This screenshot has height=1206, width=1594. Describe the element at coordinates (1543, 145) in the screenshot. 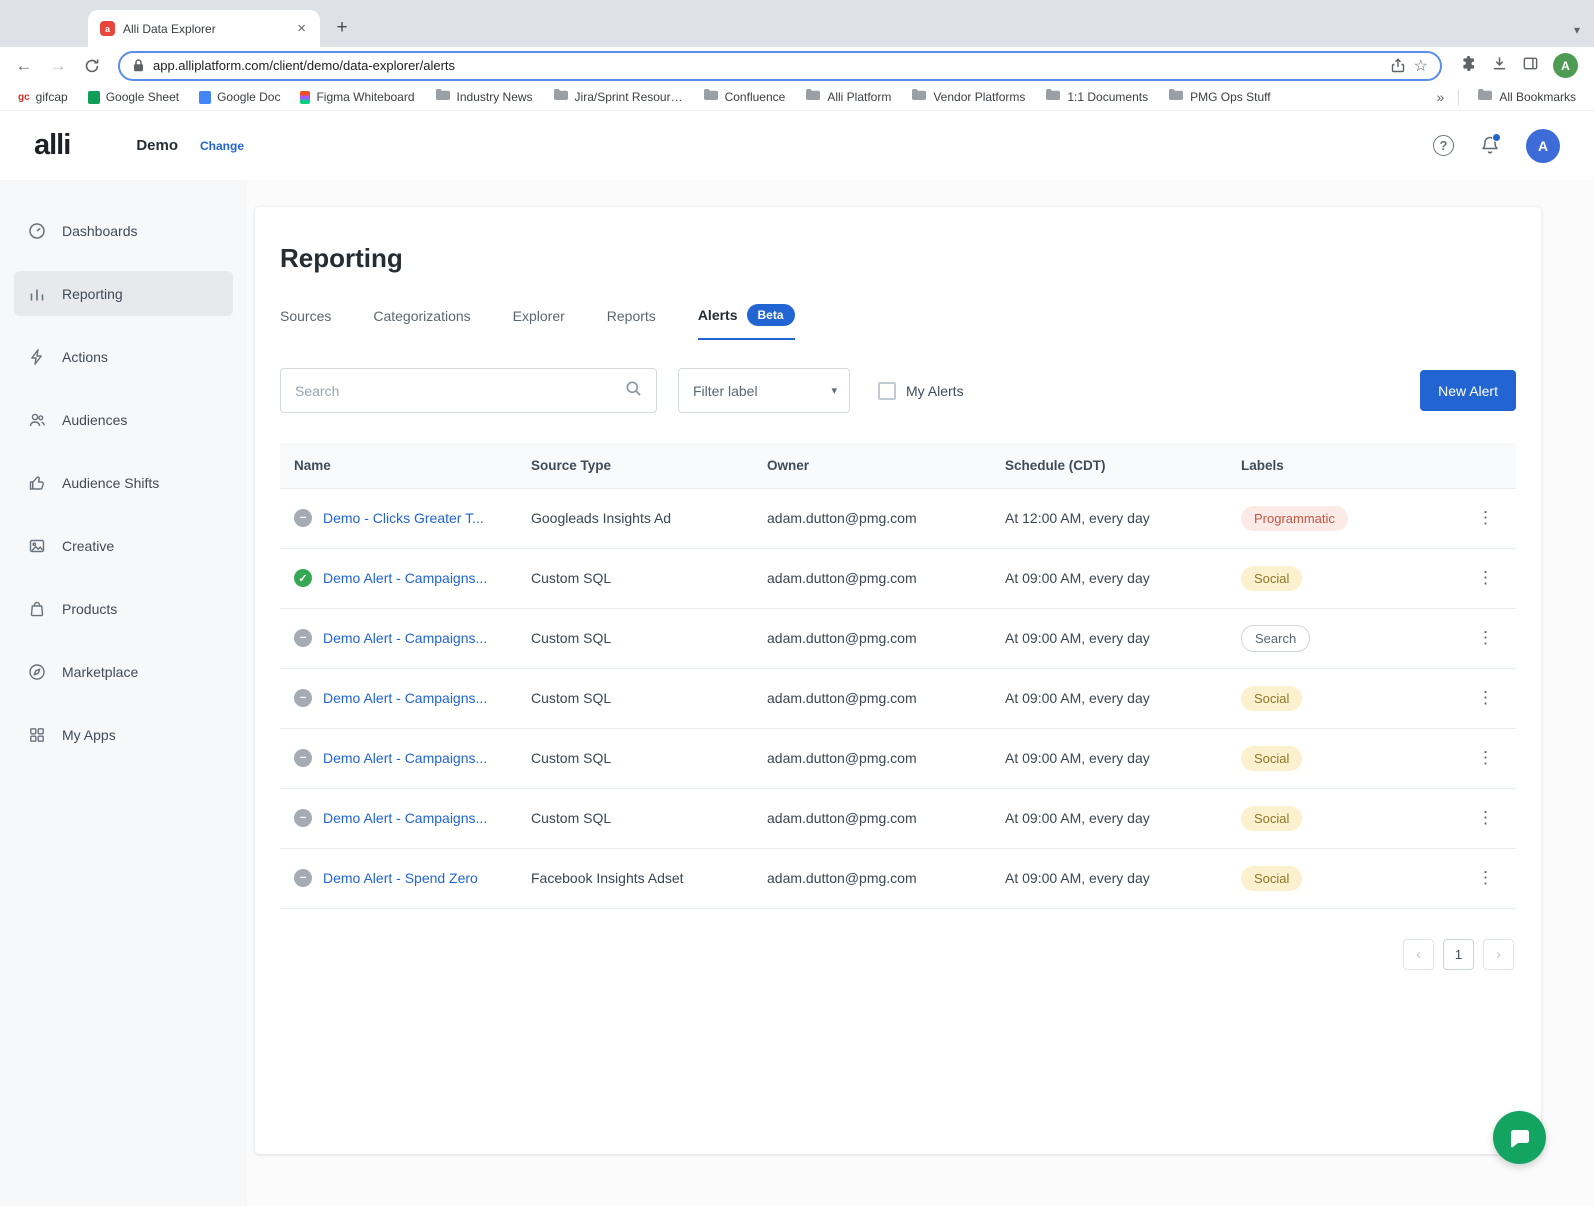

I see `user-avatar: A` at that location.